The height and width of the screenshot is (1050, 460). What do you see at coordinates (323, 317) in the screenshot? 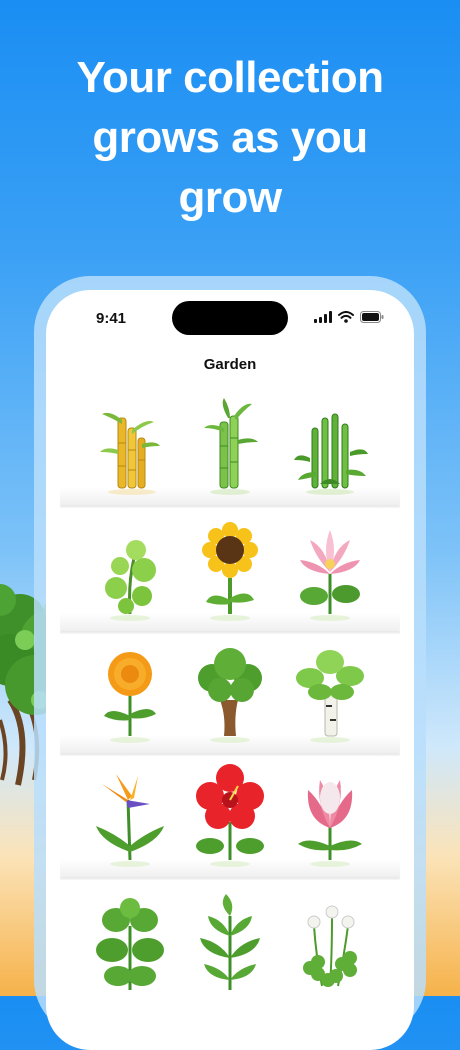
I see `signal-icon` at bounding box center [323, 317].